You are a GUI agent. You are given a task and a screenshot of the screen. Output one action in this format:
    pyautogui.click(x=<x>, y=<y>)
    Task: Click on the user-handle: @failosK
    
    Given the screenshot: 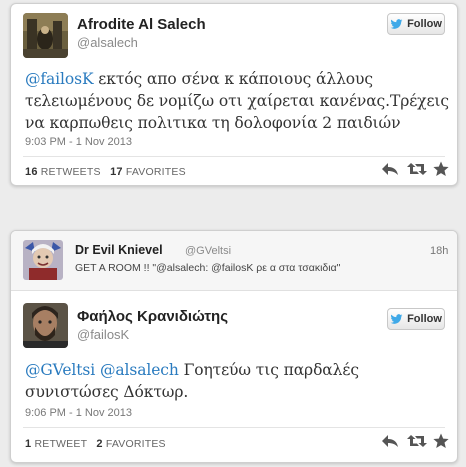 What is the action you would take?
    pyautogui.click(x=103, y=334)
    